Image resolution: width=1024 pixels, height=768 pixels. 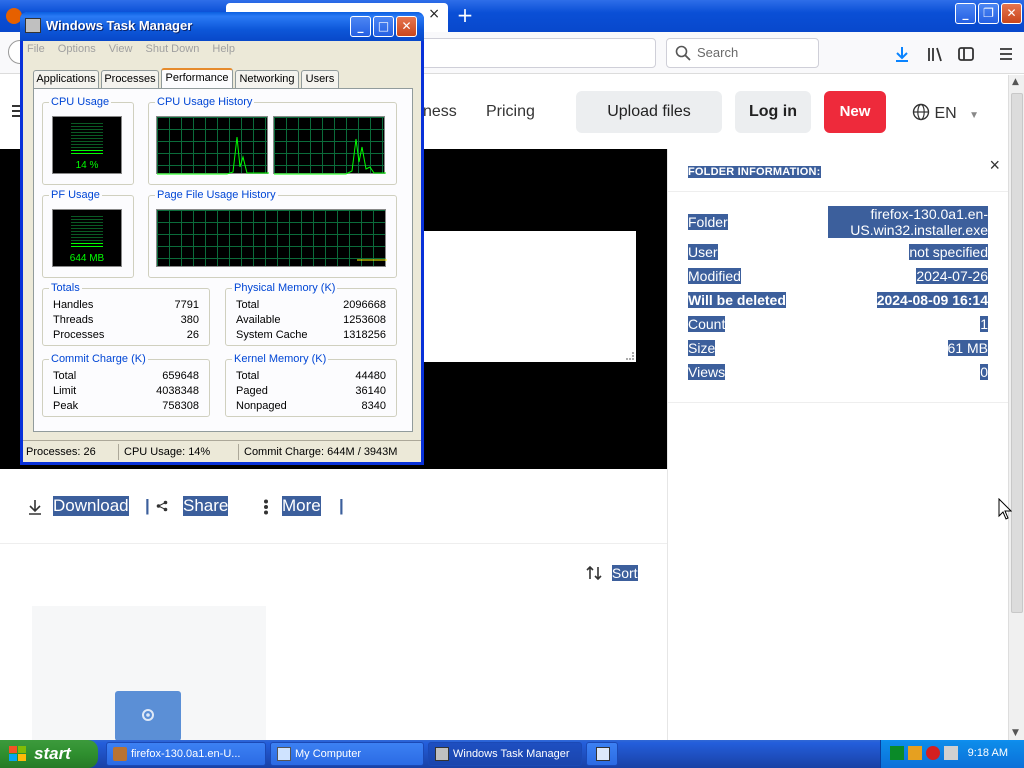 I want to click on download-button: Download, so click(x=91, y=506).